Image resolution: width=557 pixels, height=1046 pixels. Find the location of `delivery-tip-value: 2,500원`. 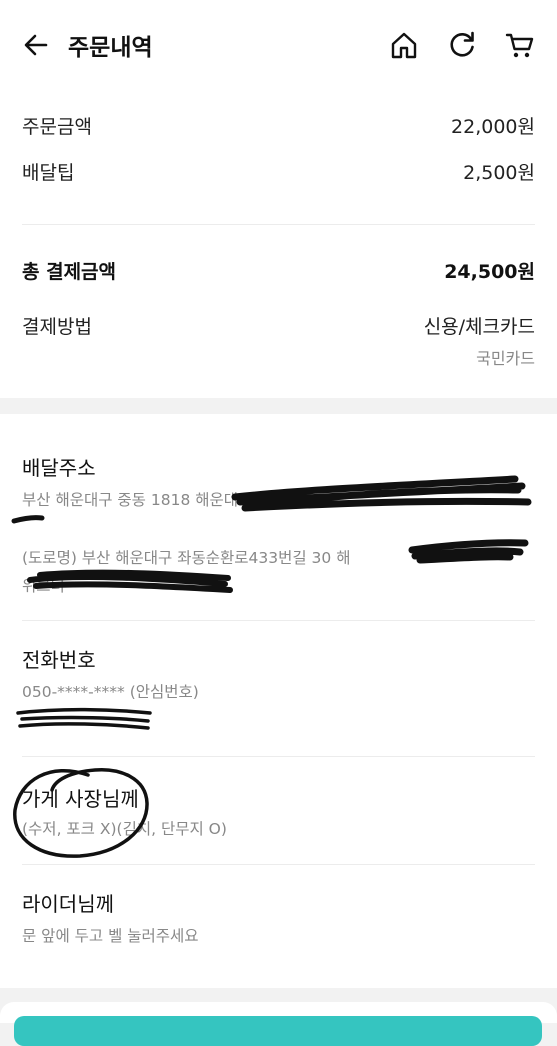

delivery-tip-value: 2,500원 is located at coordinates (499, 173).